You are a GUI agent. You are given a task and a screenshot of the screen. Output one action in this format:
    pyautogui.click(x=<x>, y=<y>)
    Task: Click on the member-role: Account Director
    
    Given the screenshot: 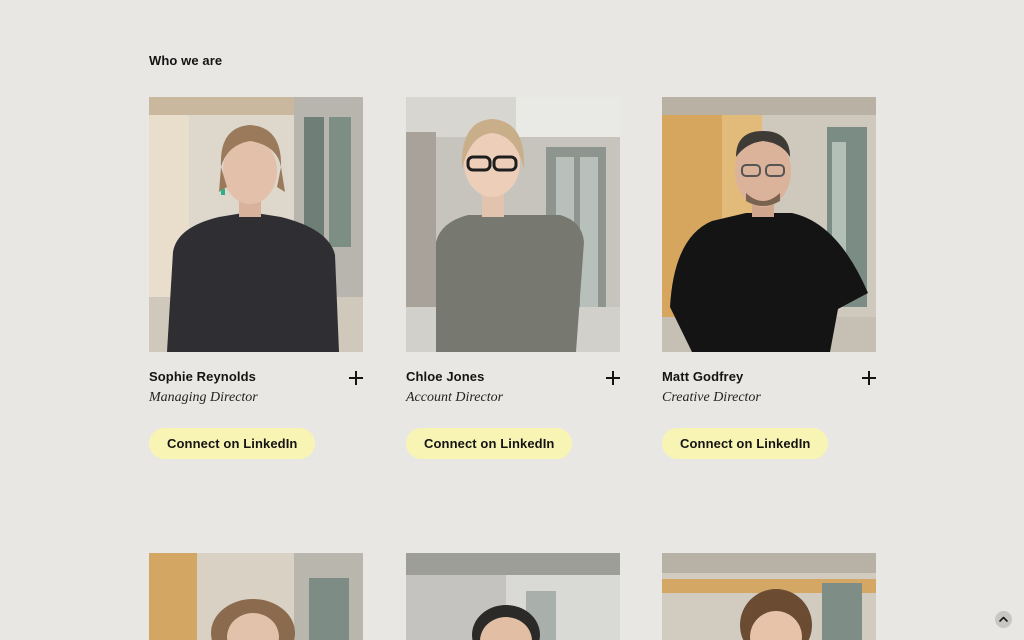 What is the action you would take?
    pyautogui.click(x=455, y=397)
    